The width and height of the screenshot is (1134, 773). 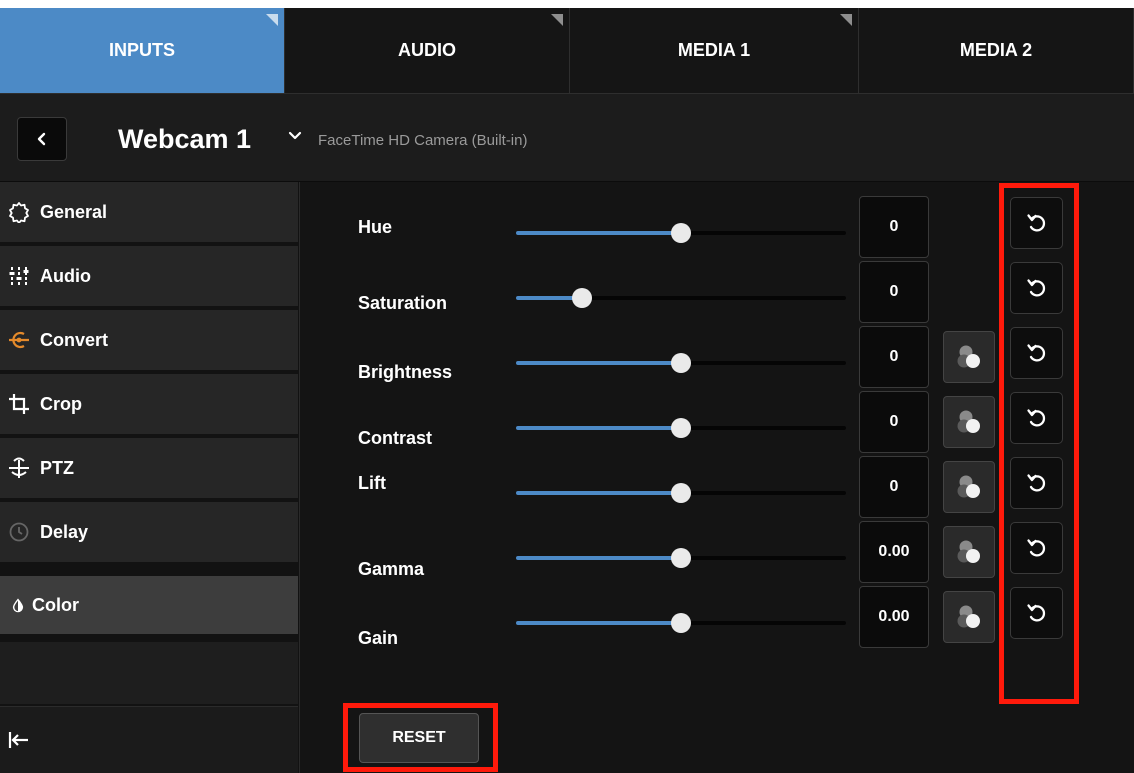 I want to click on sidebar-item-ptz: PTZ, so click(x=149, y=469).